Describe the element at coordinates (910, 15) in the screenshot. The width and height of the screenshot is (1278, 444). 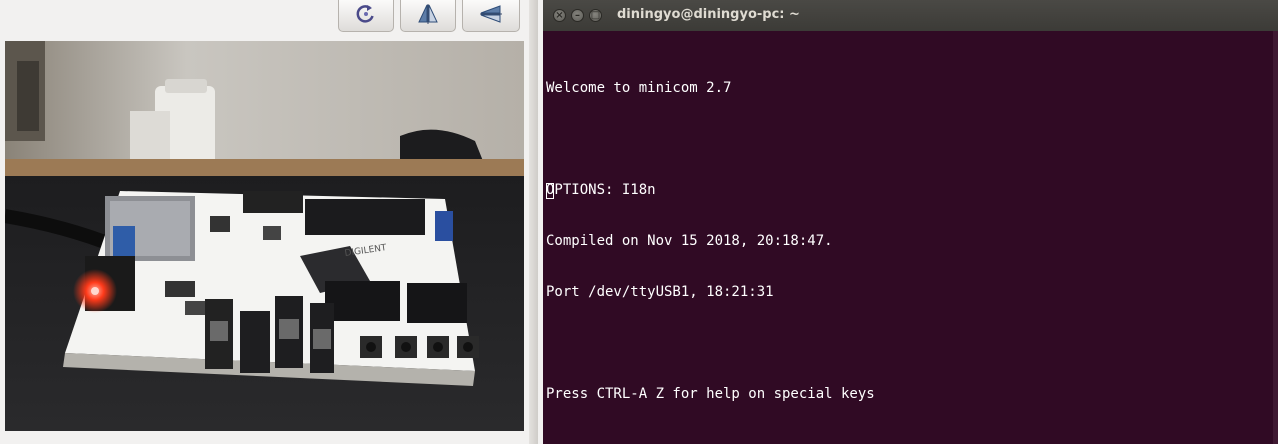
I see `title-bar: × – □ diningyo@diningyo-pc: ~` at that location.